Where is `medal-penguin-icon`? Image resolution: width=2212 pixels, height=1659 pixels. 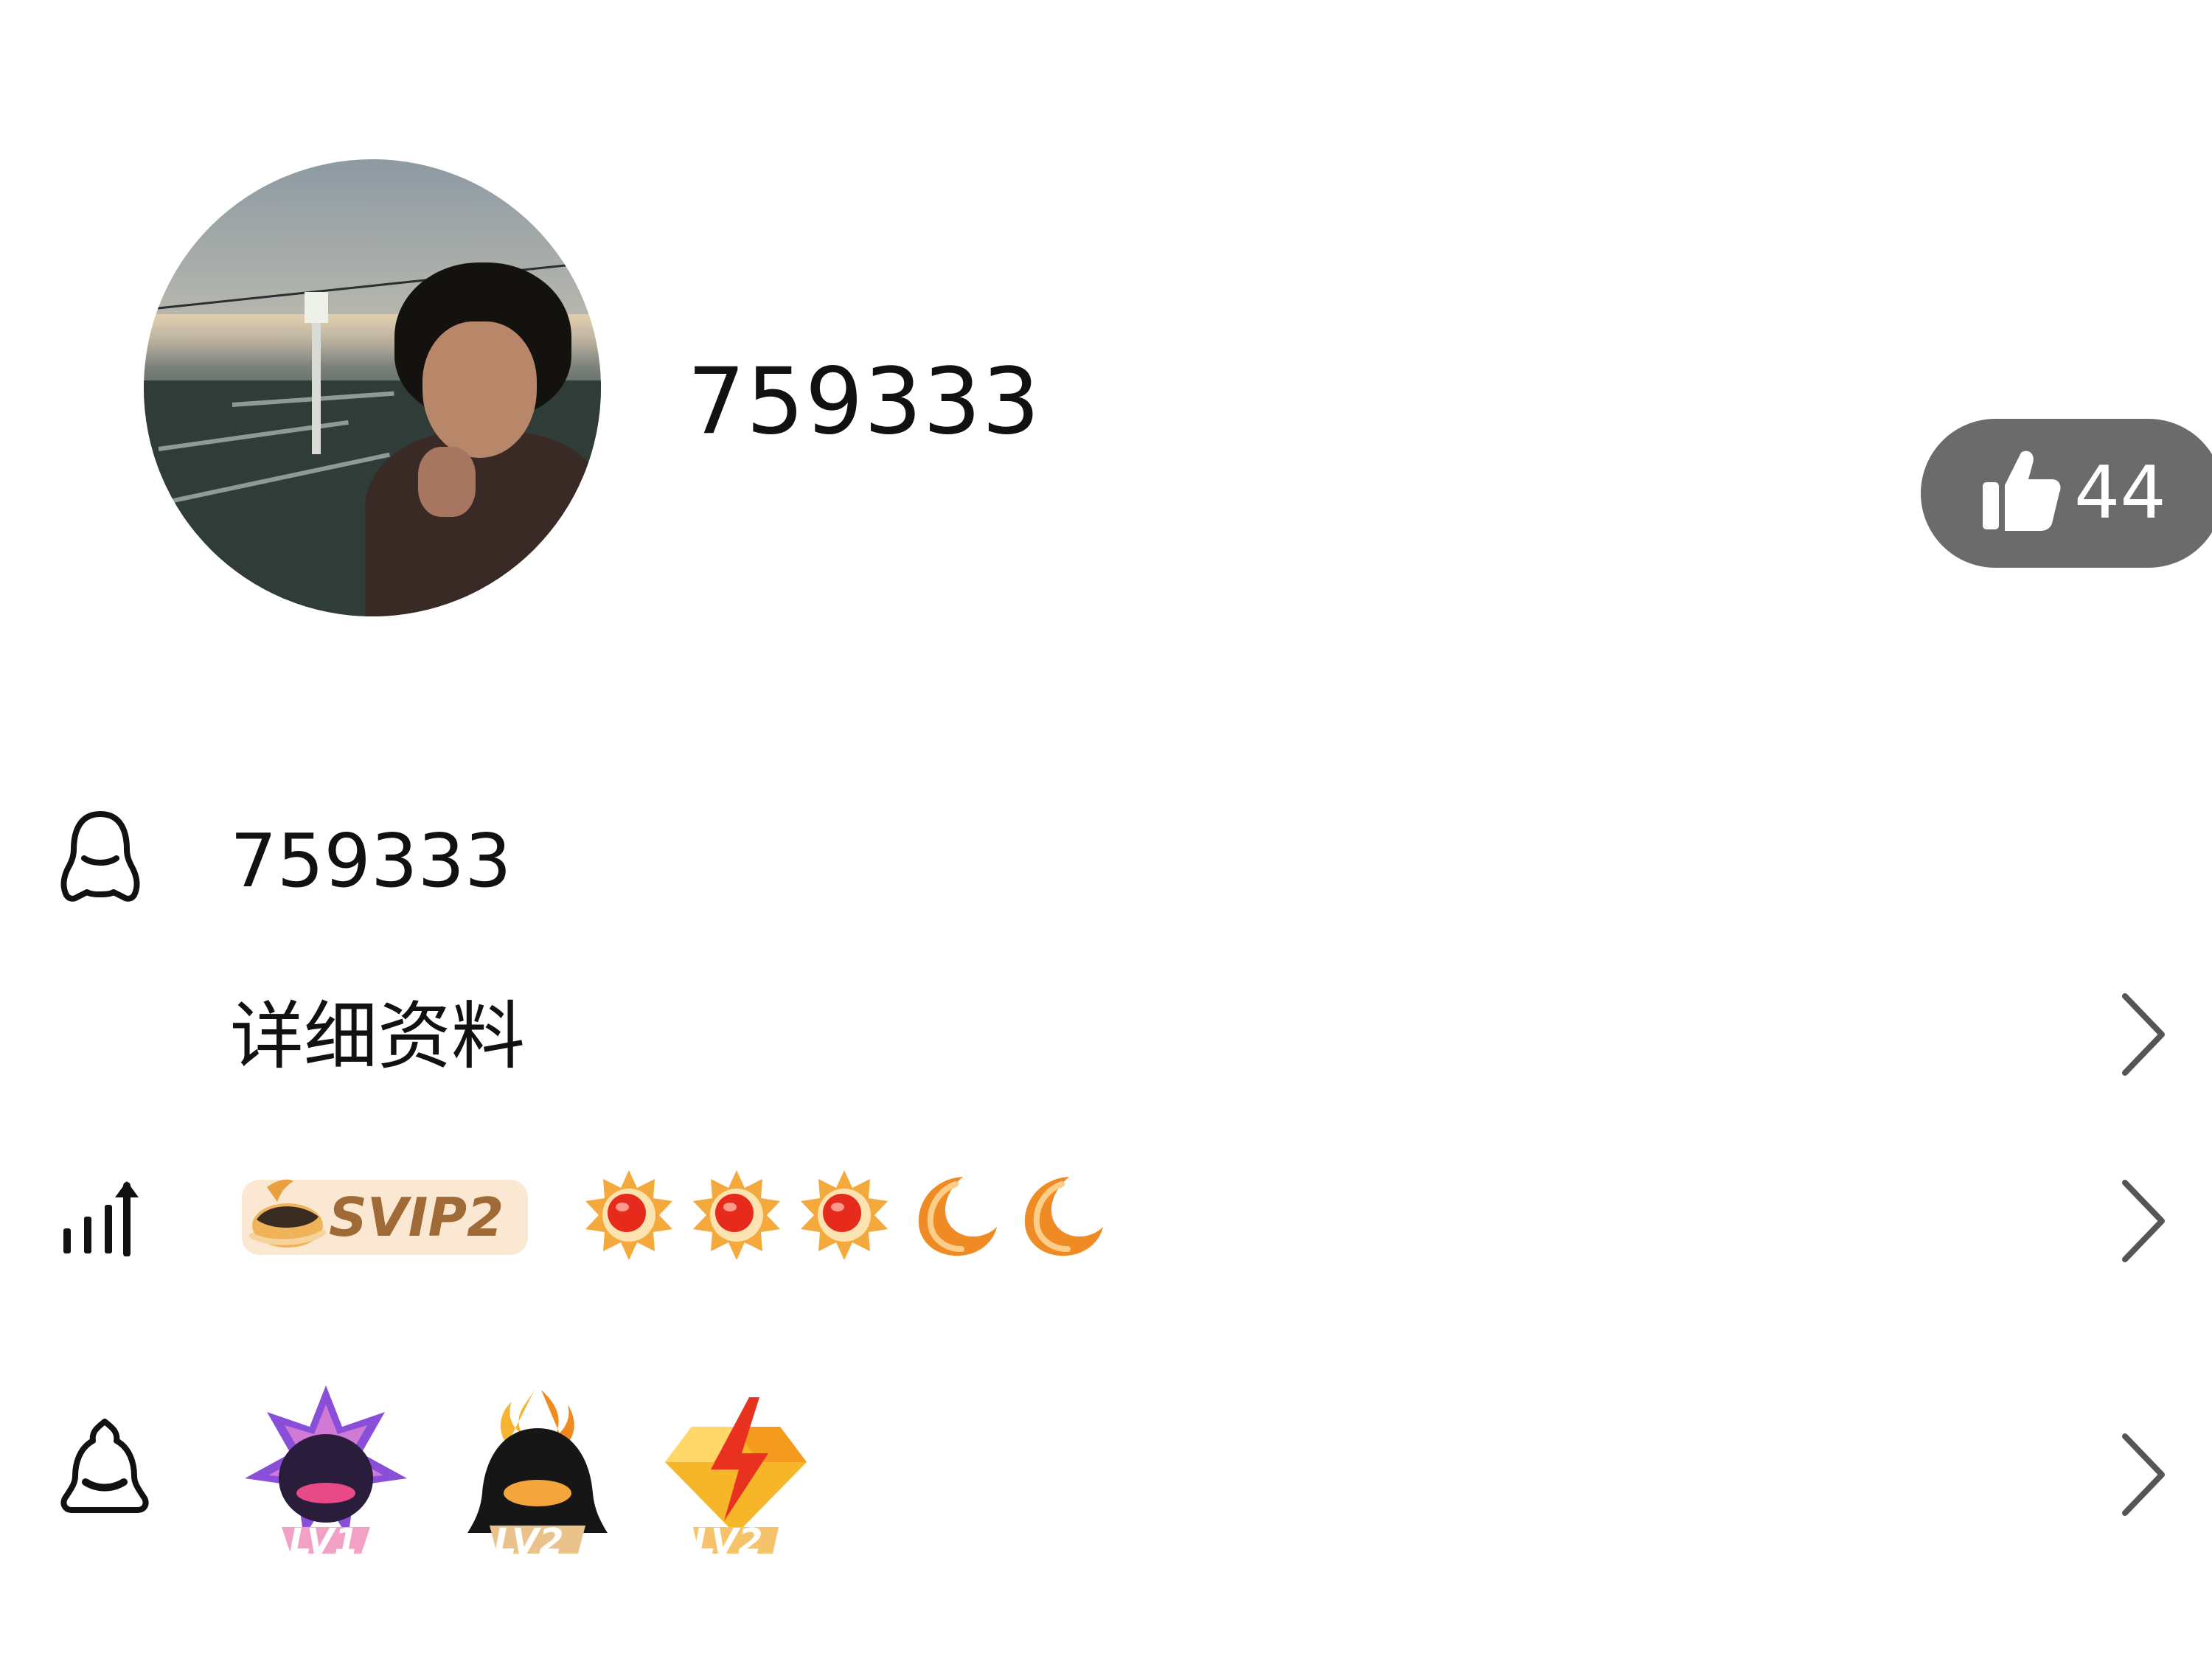
medal-penguin-icon is located at coordinates (104, 1466).